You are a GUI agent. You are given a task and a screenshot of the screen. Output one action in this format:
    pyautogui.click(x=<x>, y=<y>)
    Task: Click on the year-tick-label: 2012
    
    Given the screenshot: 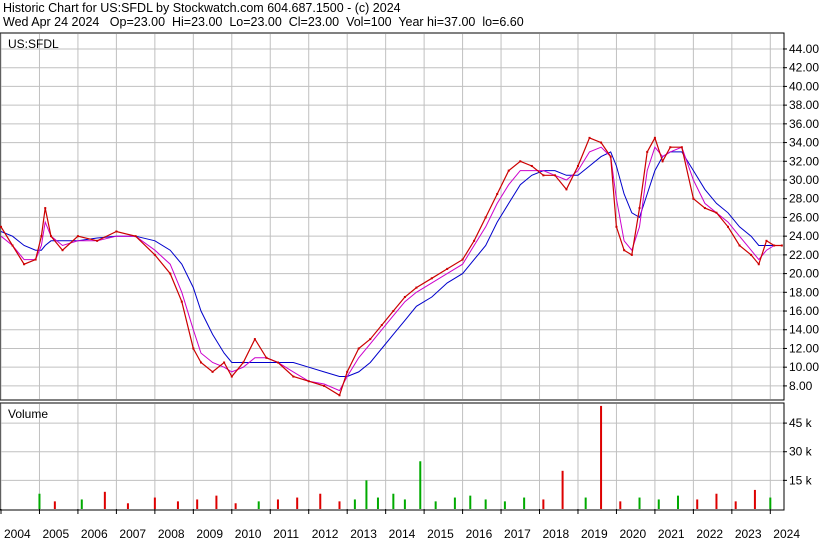 What is the action you would take?
    pyautogui.click(x=325, y=534)
    